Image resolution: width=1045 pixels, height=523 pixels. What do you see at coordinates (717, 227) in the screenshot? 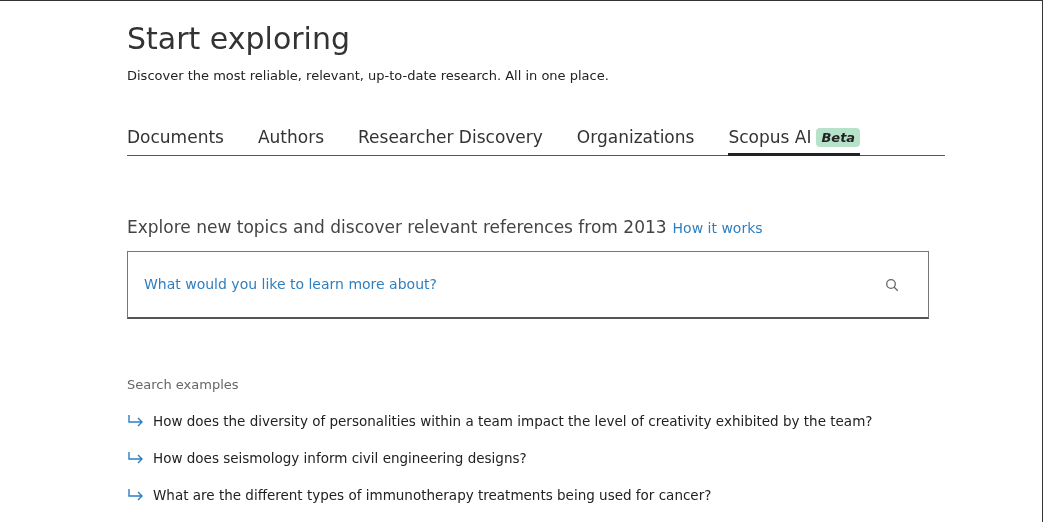
I see `how-it-works-link: How it works` at bounding box center [717, 227].